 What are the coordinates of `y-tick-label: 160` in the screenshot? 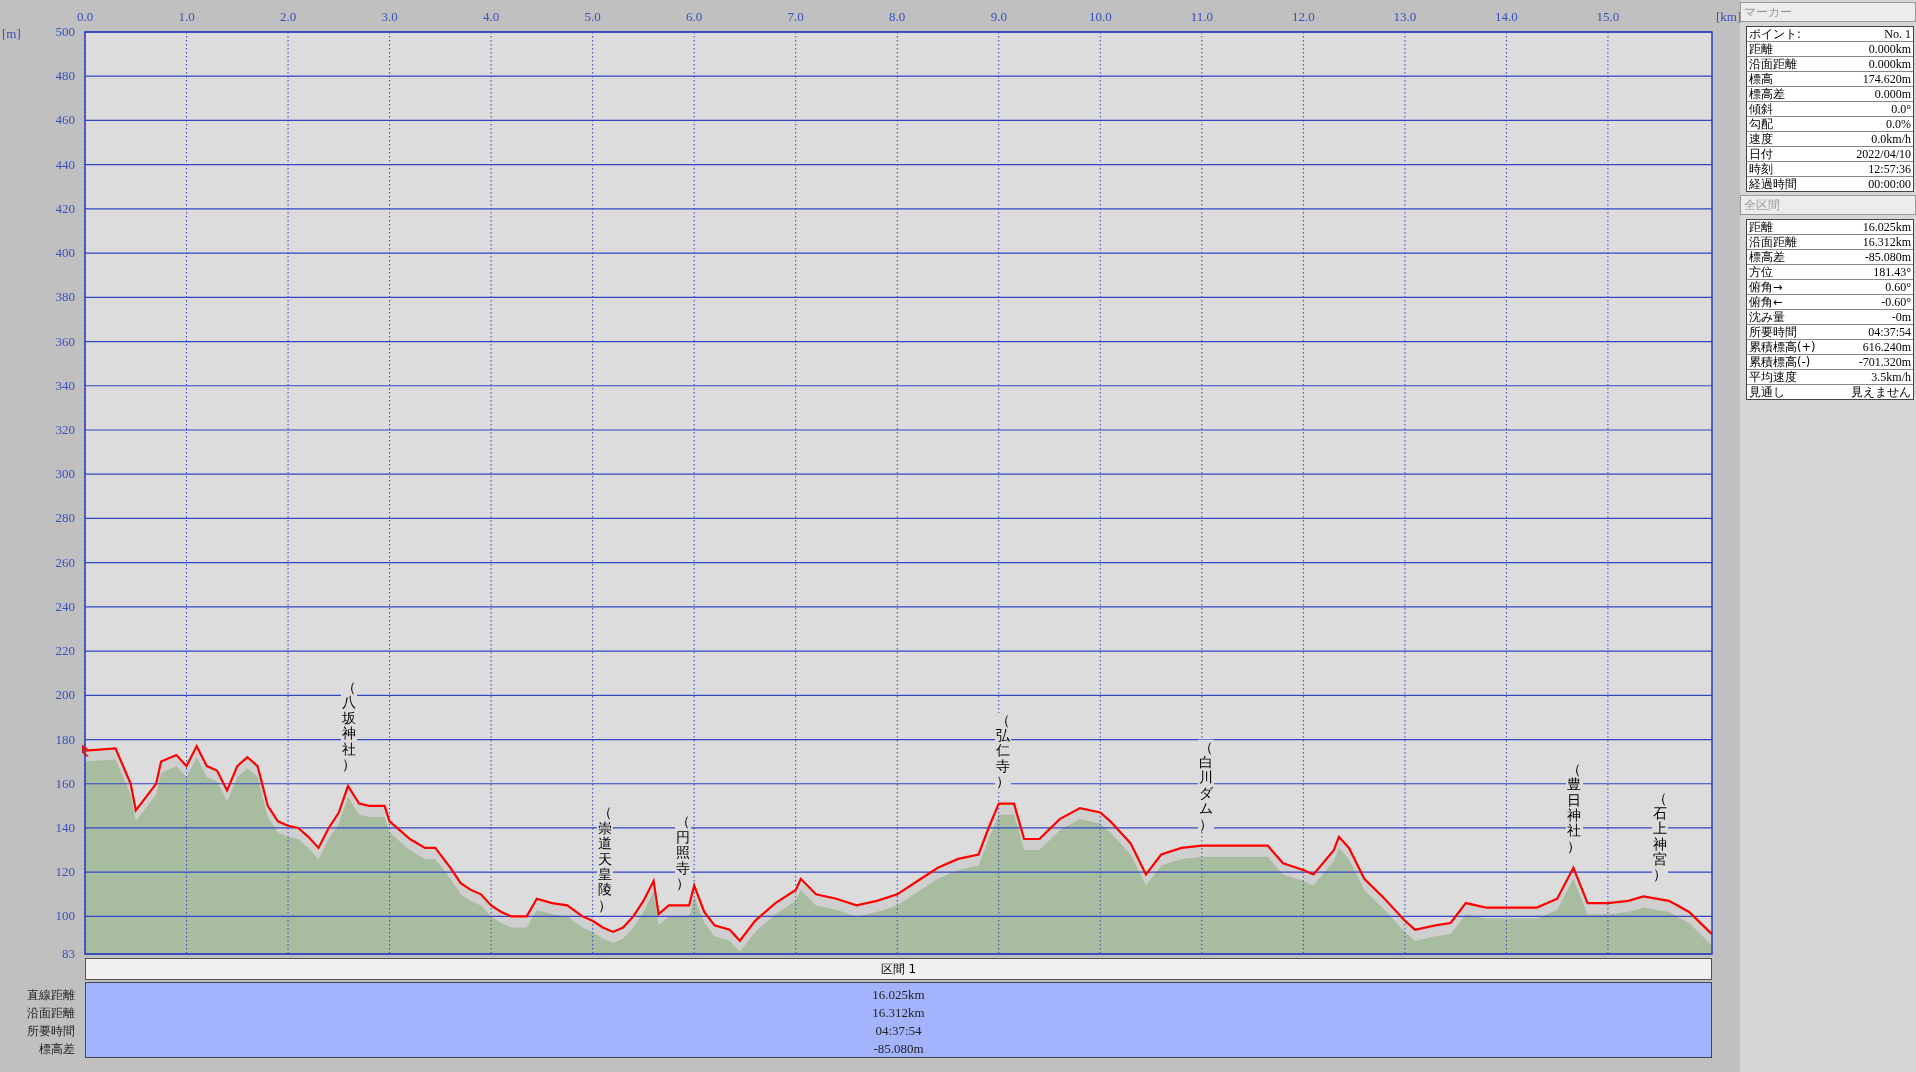 It's located at (65, 783).